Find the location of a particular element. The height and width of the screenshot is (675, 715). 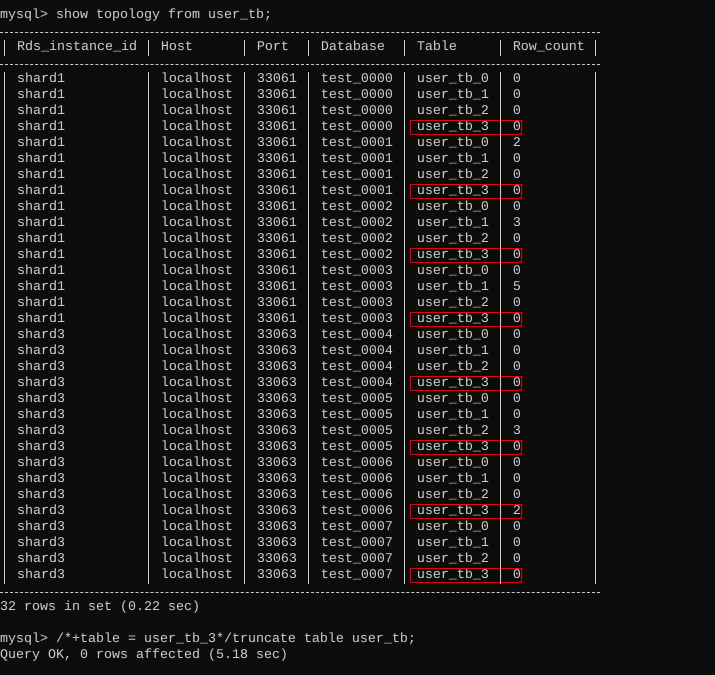

table-cell: test_0005 is located at coordinates (356, 447).